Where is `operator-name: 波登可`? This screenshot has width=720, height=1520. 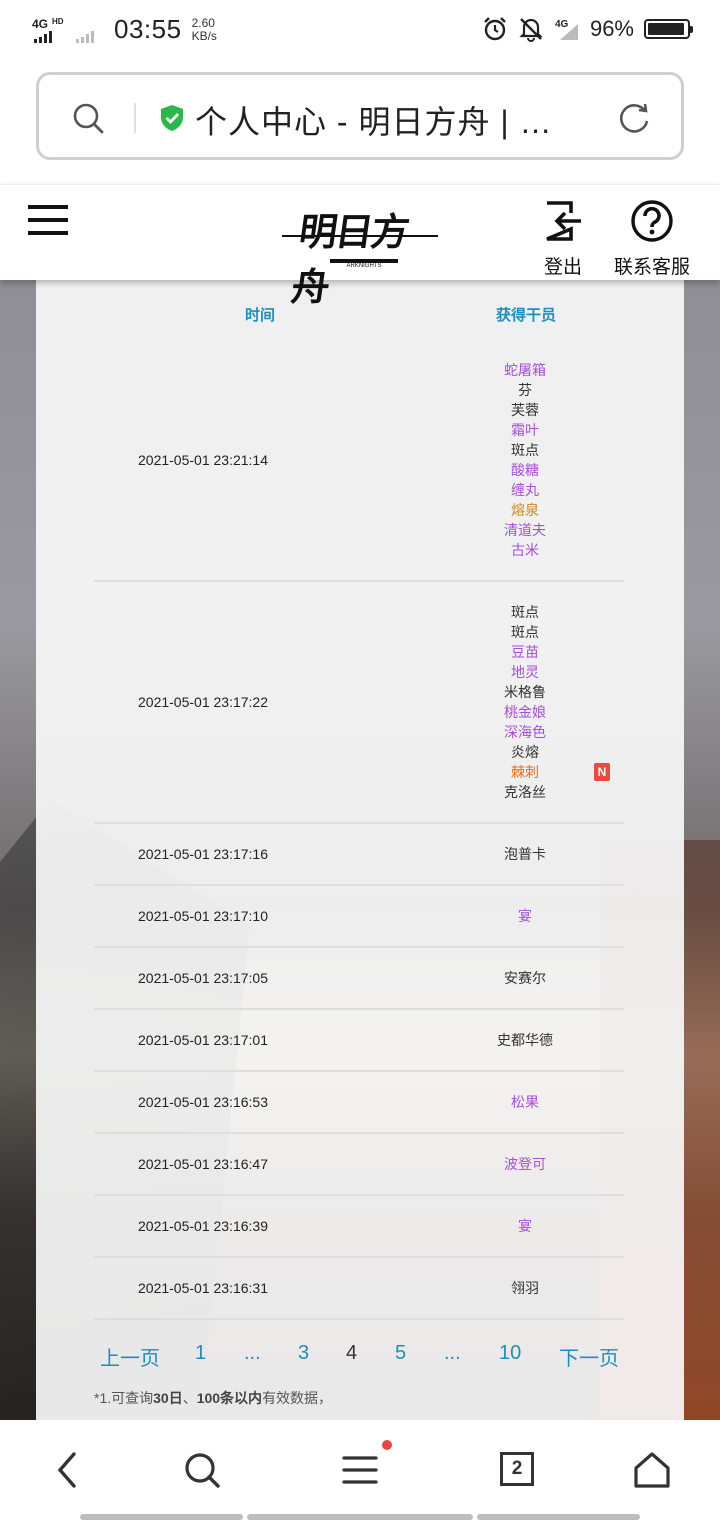
operator-name: 波登可 is located at coordinates (525, 1164).